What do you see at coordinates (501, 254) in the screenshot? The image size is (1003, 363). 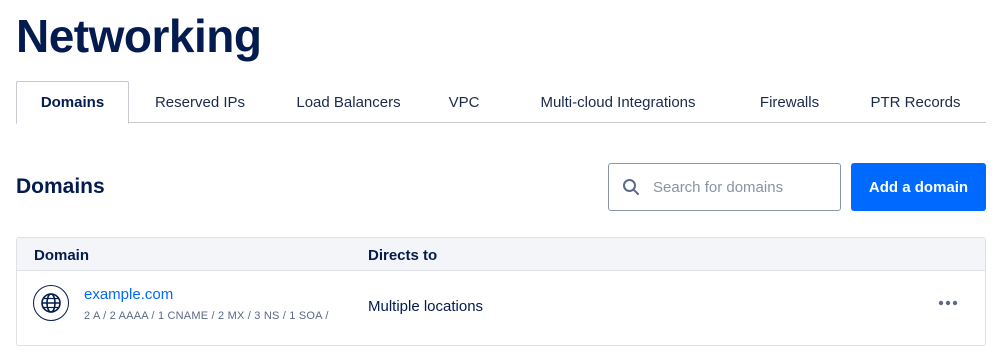 I see `table-header: Domain Directs to` at bounding box center [501, 254].